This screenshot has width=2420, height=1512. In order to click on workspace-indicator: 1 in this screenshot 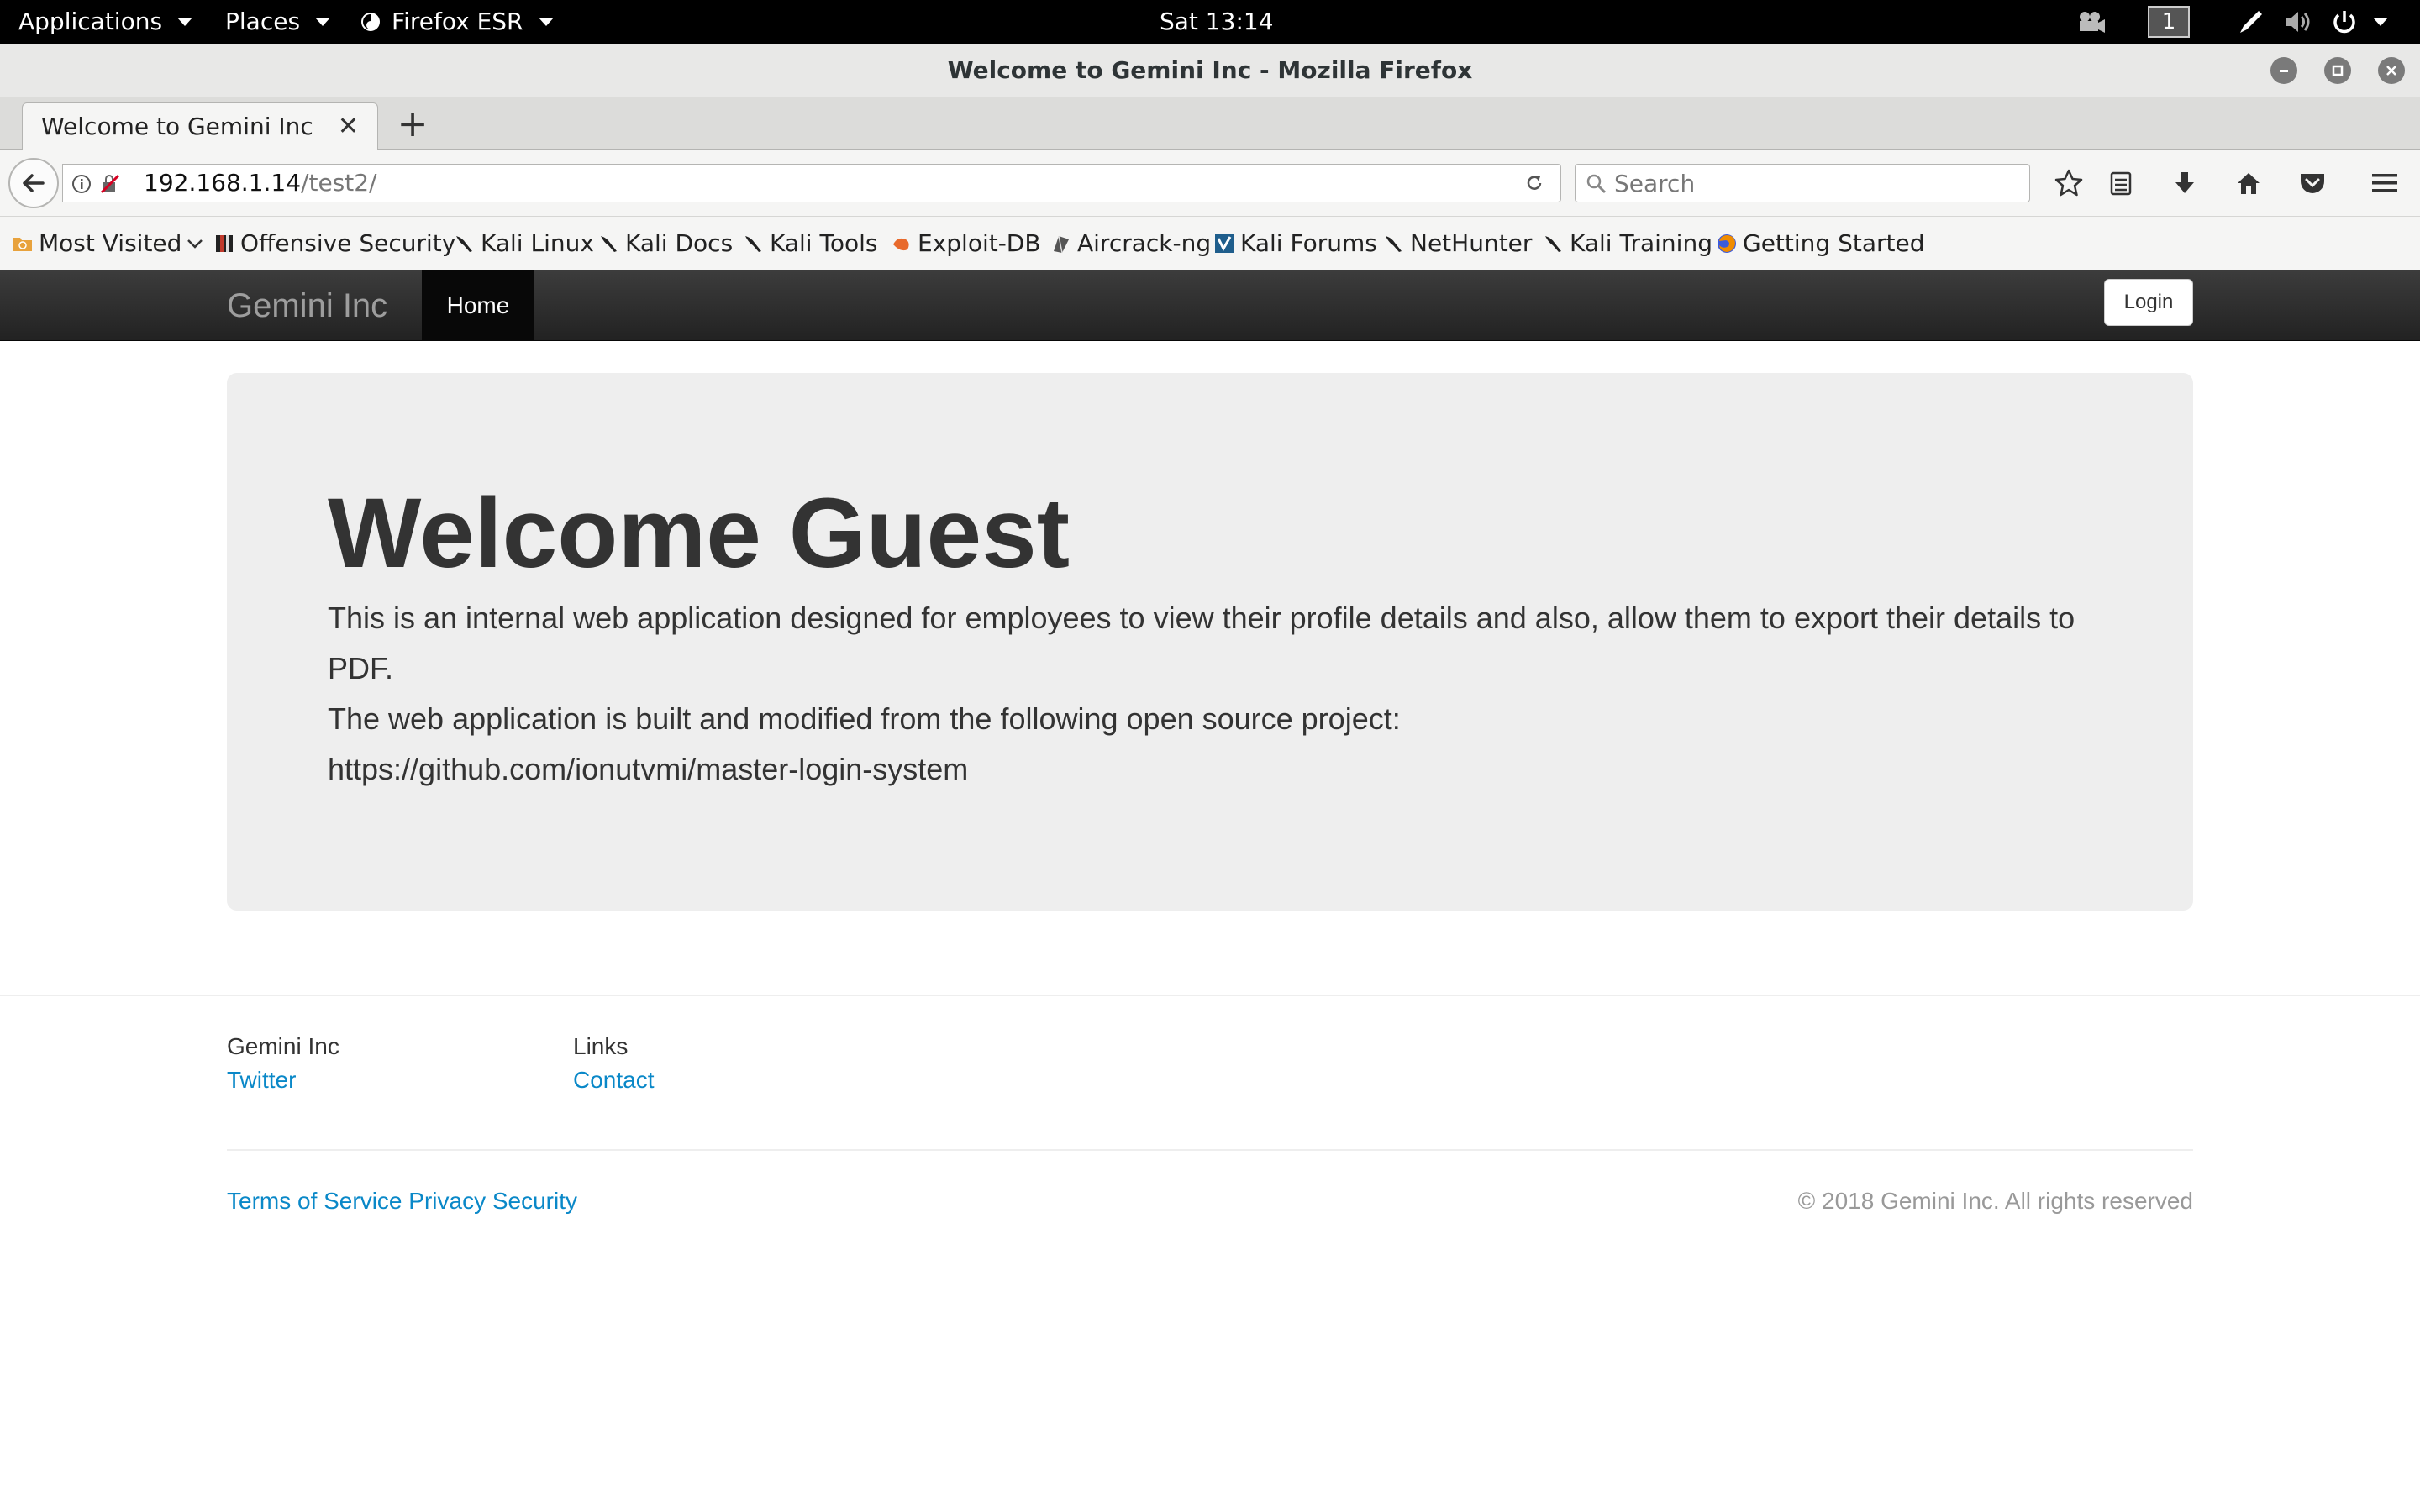, I will do `click(2169, 22)`.